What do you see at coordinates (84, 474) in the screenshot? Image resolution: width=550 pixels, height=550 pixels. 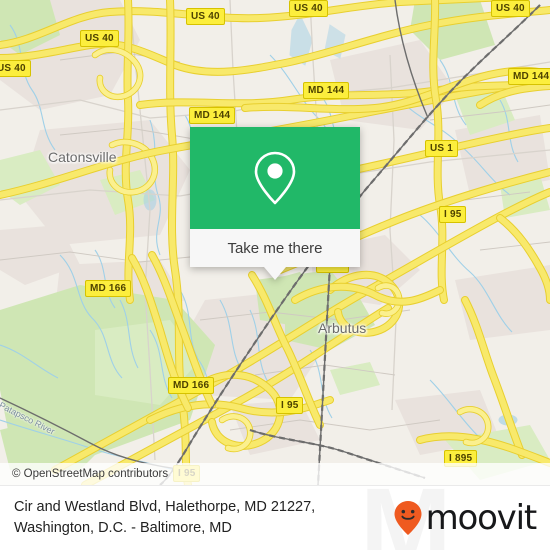 I see `osm-attribution-text: © OpenStreetMap contributors` at bounding box center [84, 474].